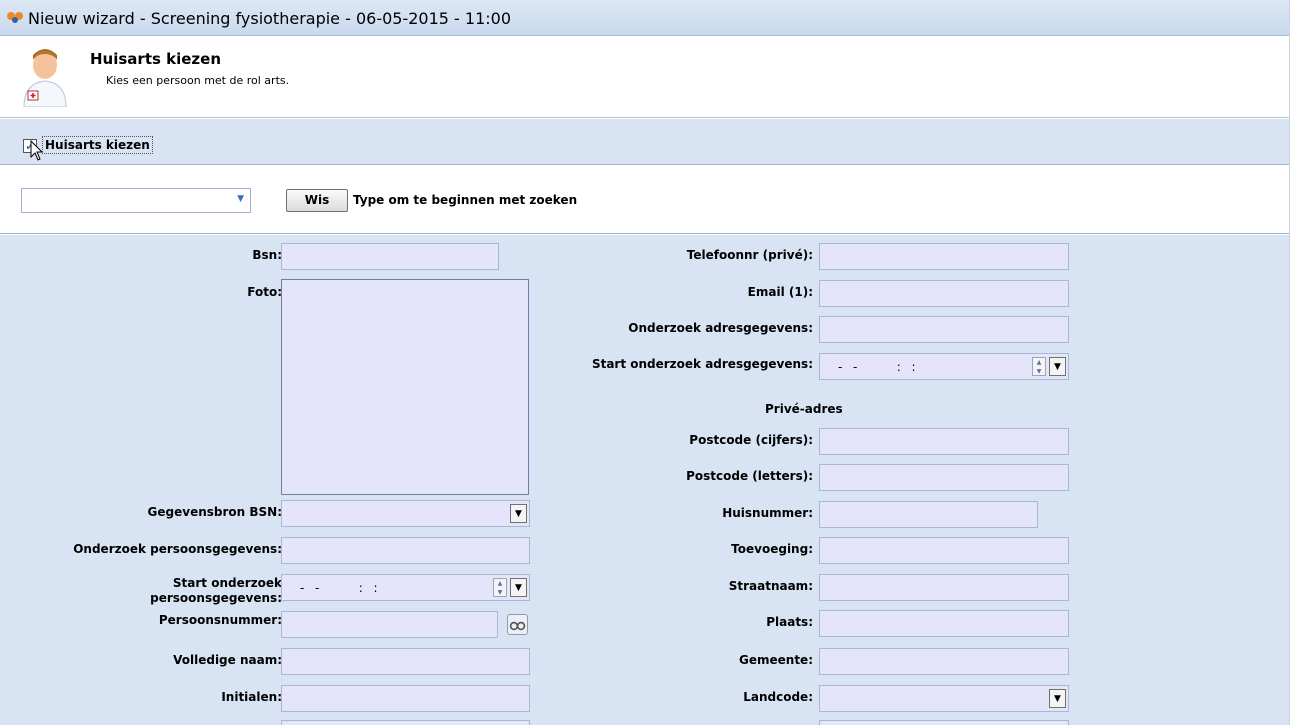 The height and width of the screenshot is (725, 1300). I want to click on persoonsnummer-label: Persoonsnummer:, so click(220, 620).